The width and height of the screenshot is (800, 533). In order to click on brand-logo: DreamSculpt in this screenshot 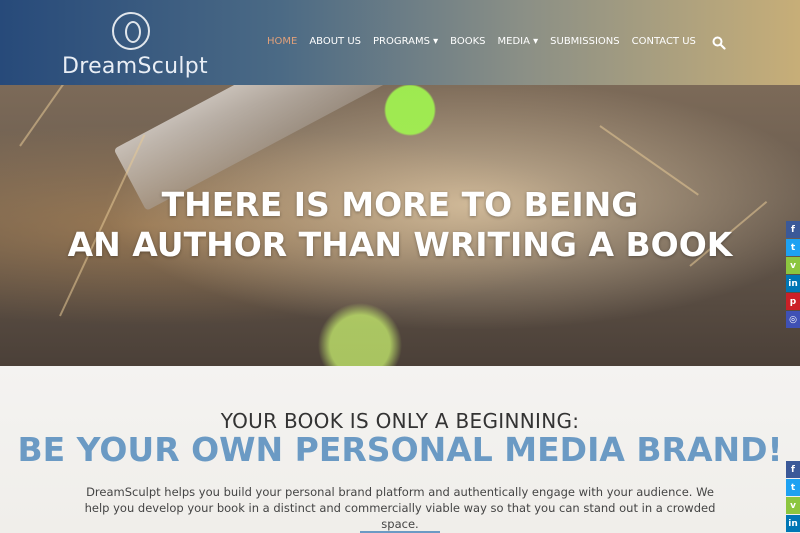, I will do `click(135, 45)`.